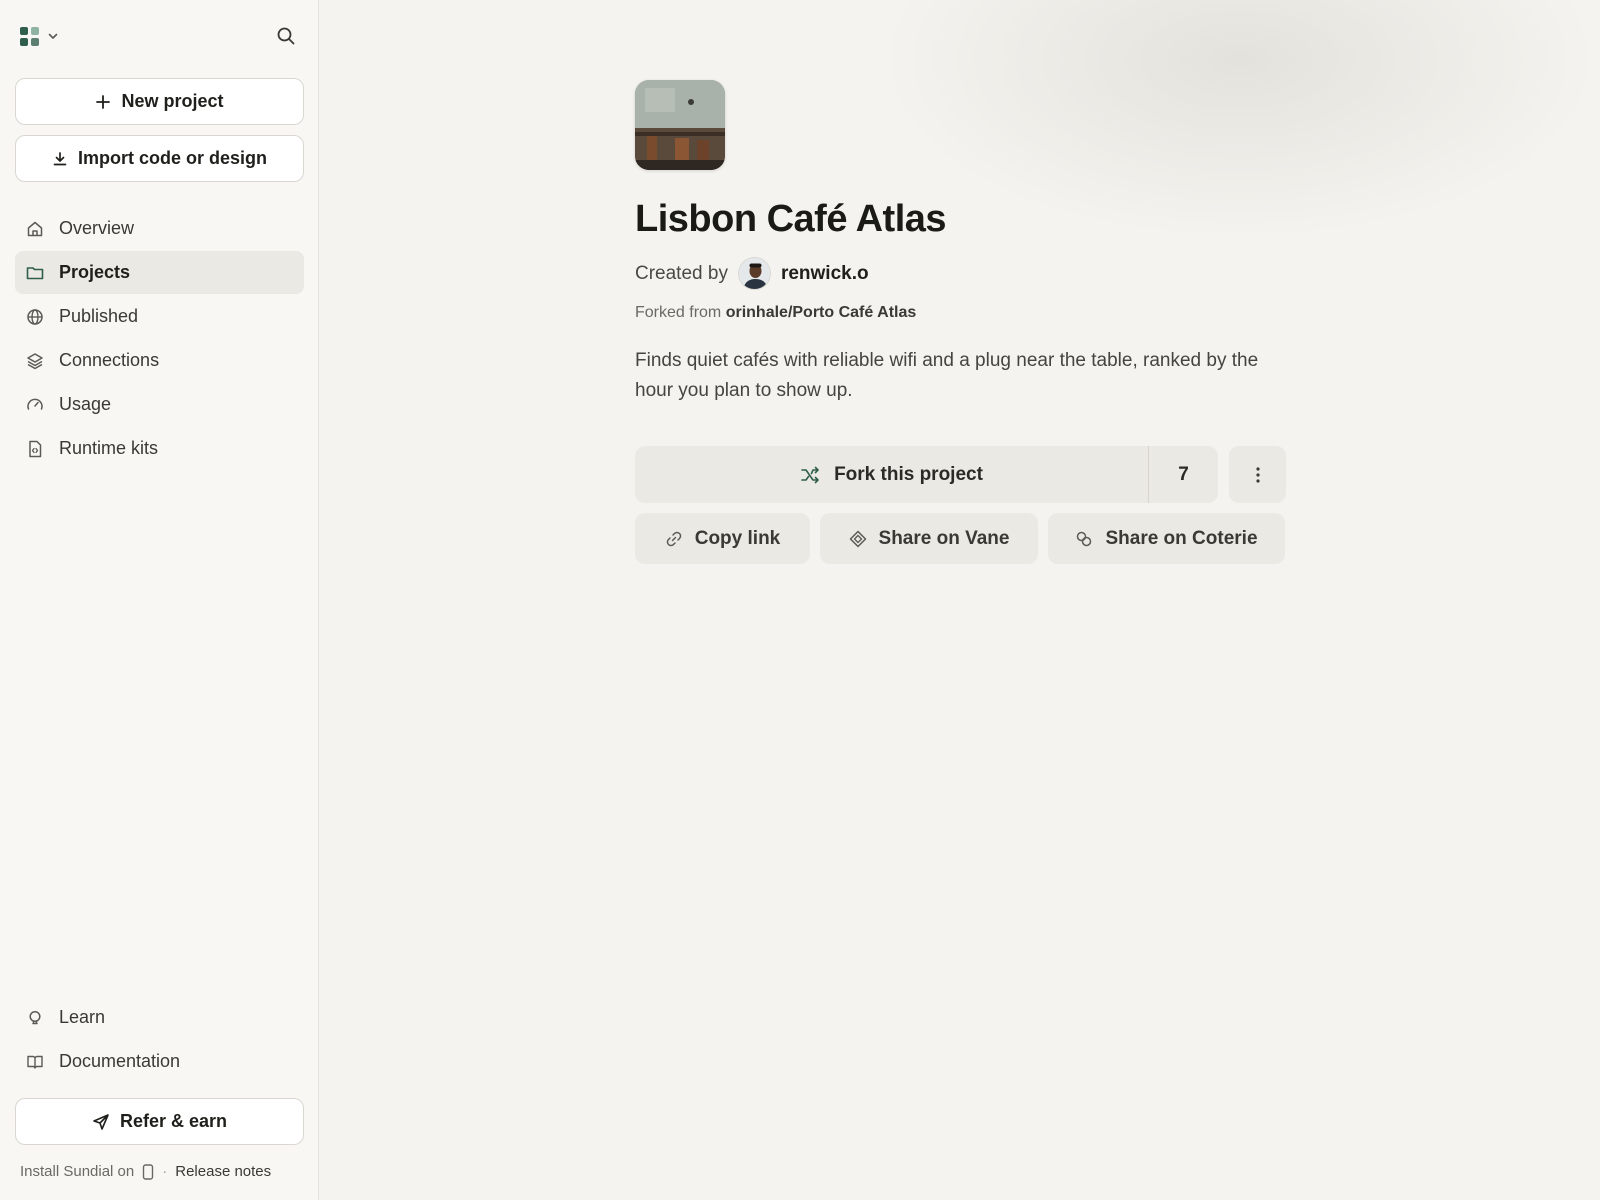 The image size is (1600, 1200). I want to click on copy-link-button: Copy link, so click(722, 538).